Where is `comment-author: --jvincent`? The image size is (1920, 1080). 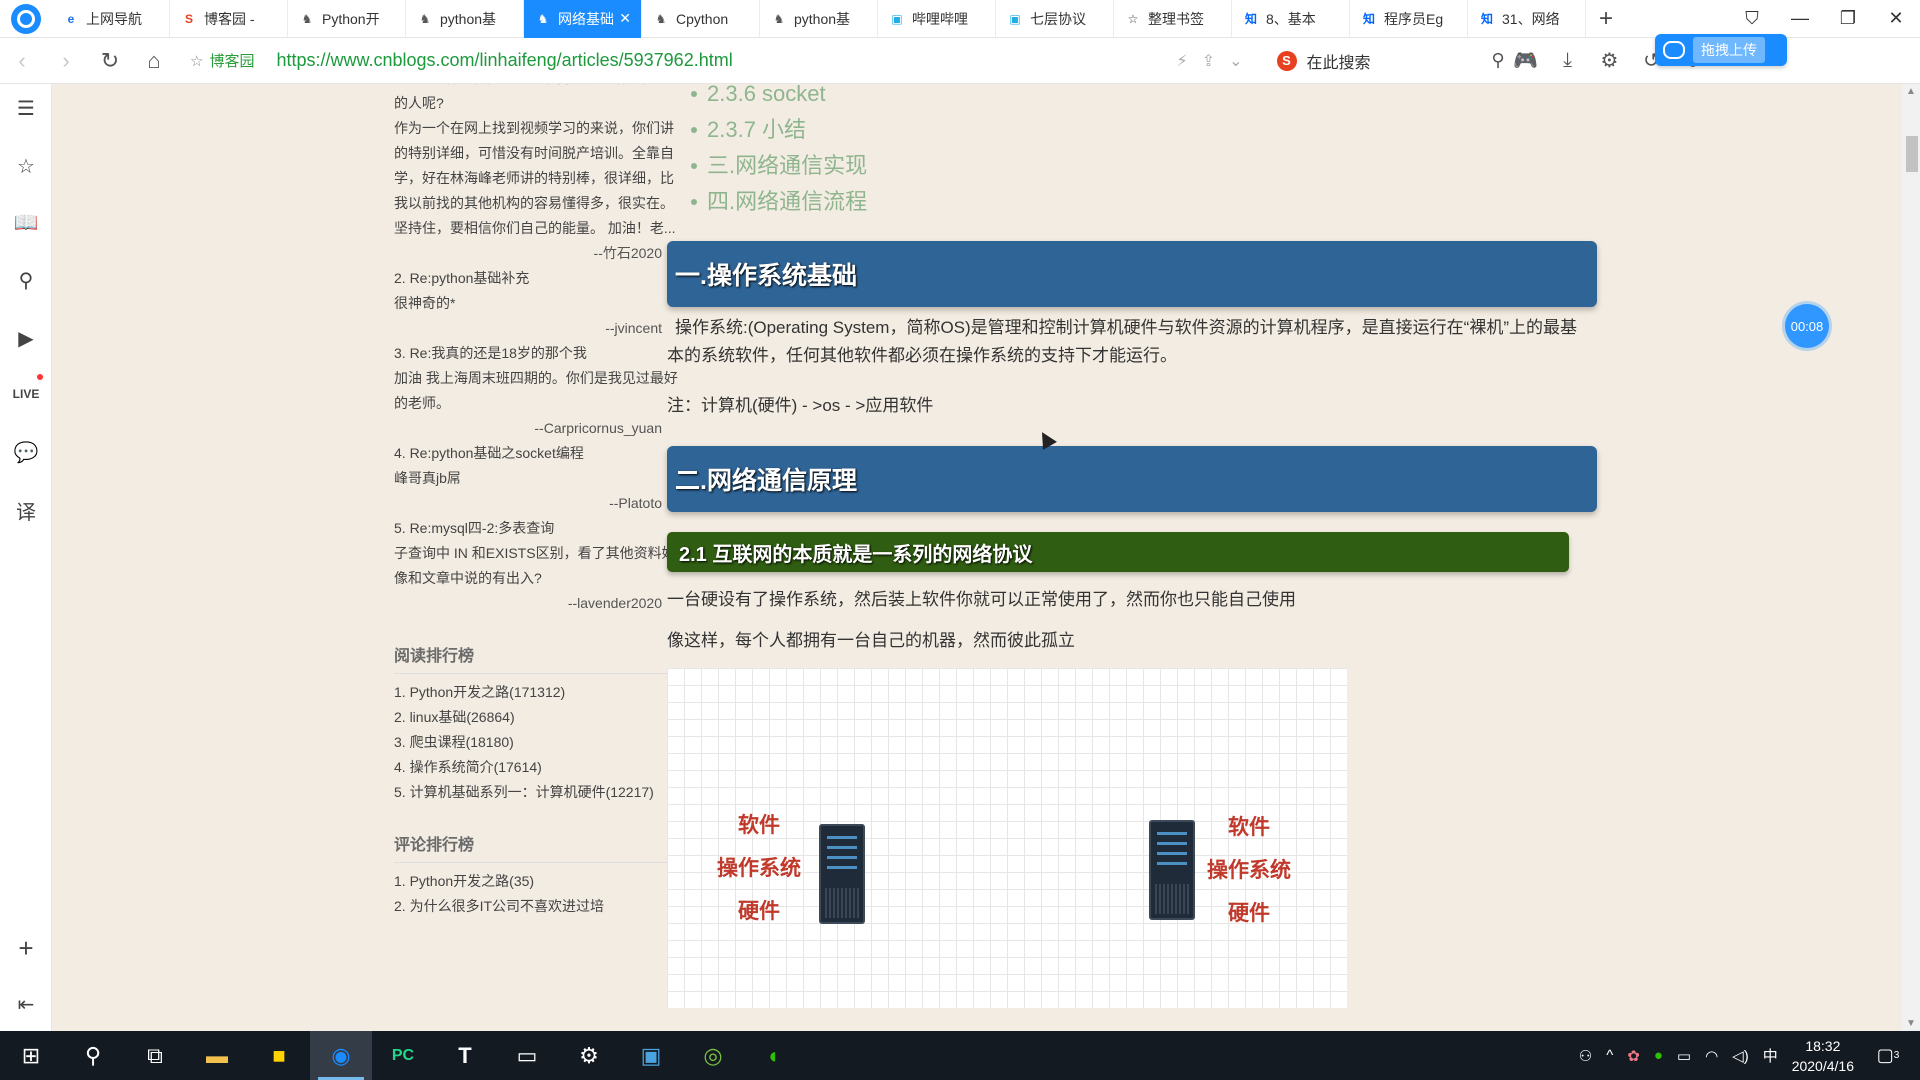
comment-author: --jvincent is located at coordinates (536, 328).